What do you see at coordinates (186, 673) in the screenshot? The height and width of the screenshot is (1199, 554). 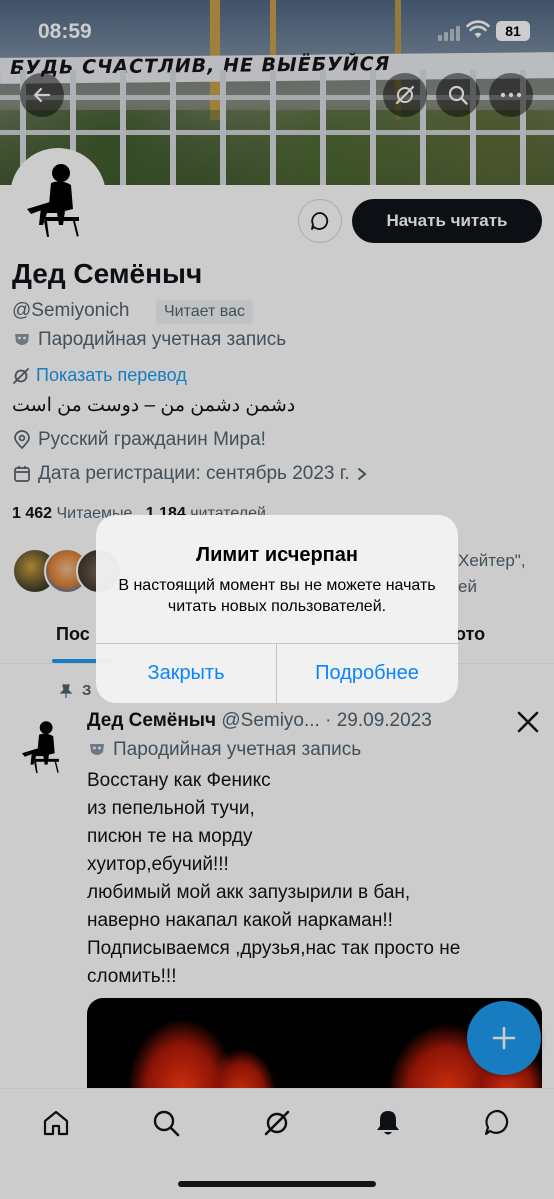 I see `alert-close-button: Закрыть` at bounding box center [186, 673].